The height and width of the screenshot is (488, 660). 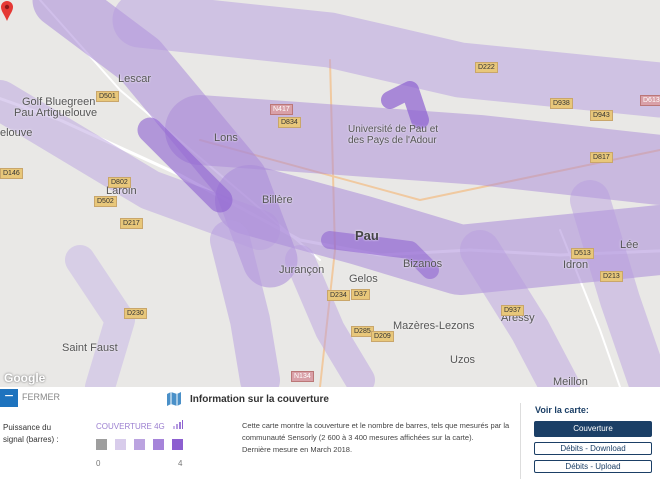 I want to click on place-label: Mazères-Lezons, so click(x=434, y=326).